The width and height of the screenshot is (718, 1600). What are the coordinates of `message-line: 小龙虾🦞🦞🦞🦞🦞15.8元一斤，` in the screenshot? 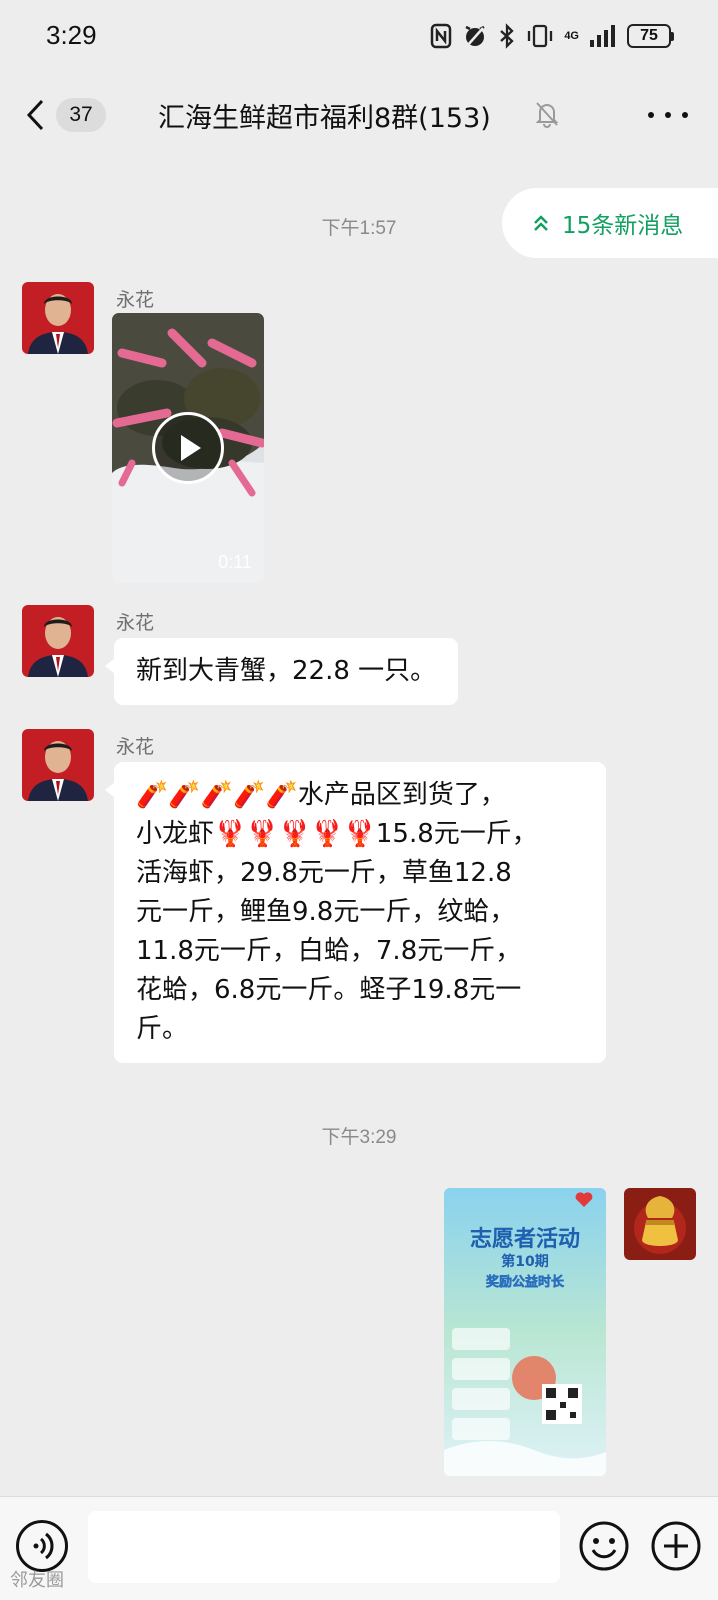 It's located at (337, 834).